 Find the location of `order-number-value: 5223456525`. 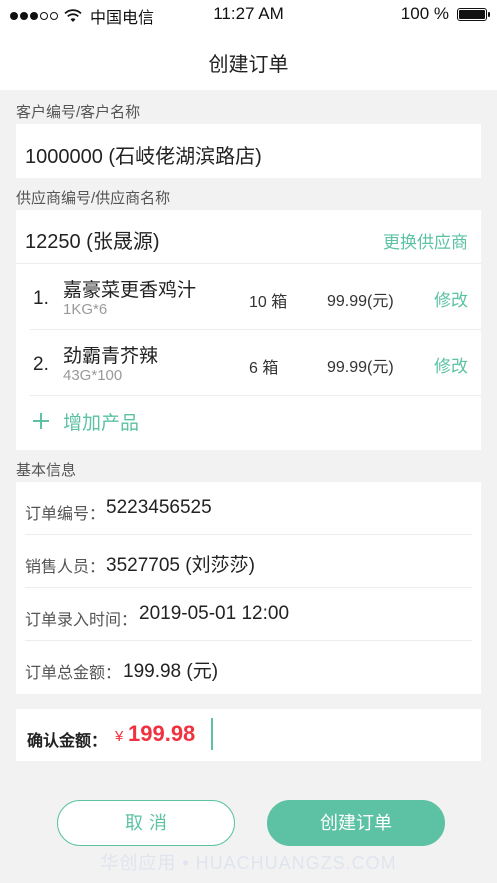

order-number-value: 5223456525 is located at coordinates (159, 507).